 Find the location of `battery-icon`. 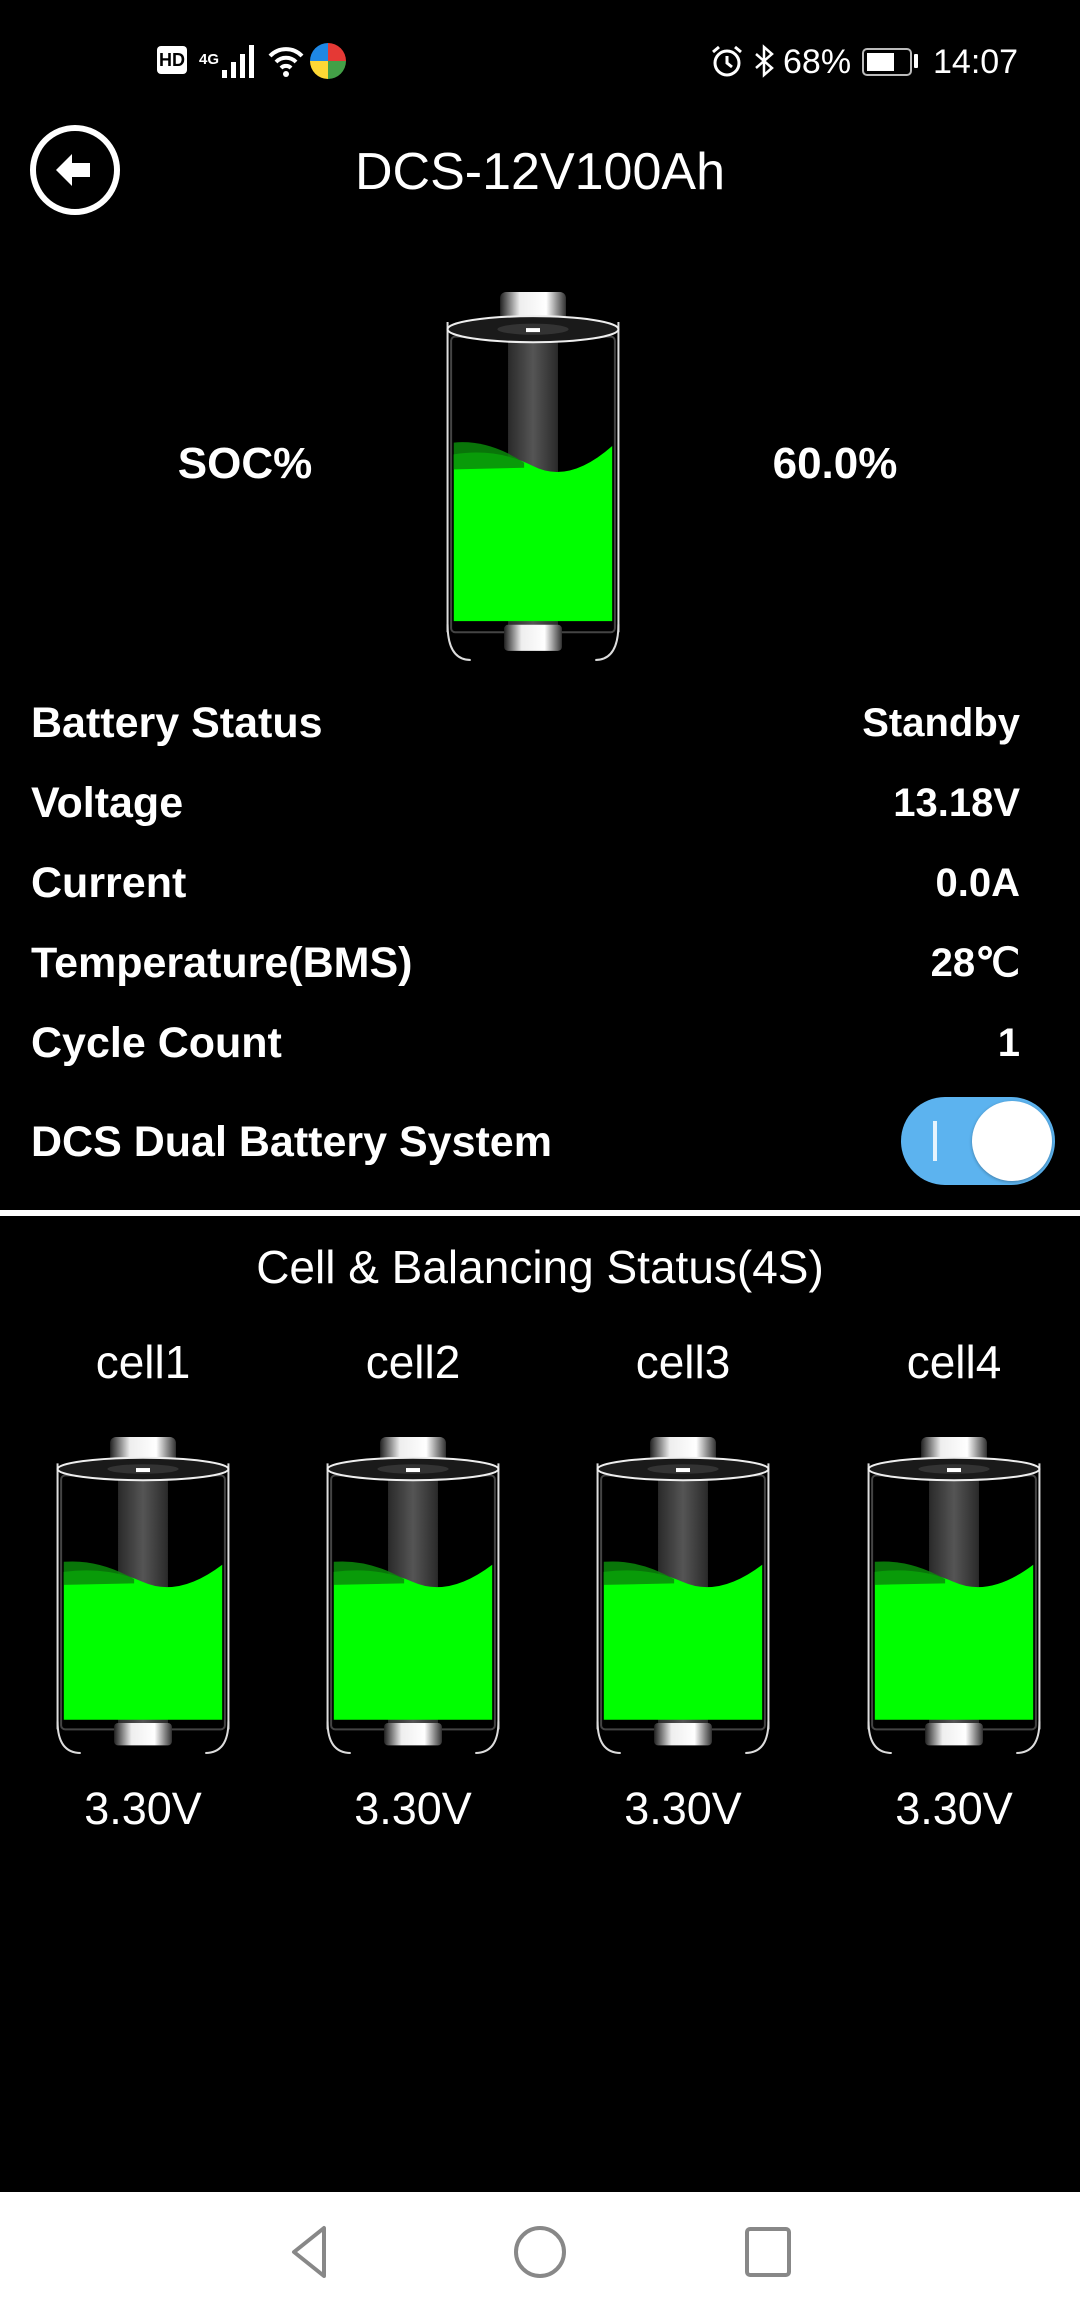

battery-icon is located at coordinates (887, 62).